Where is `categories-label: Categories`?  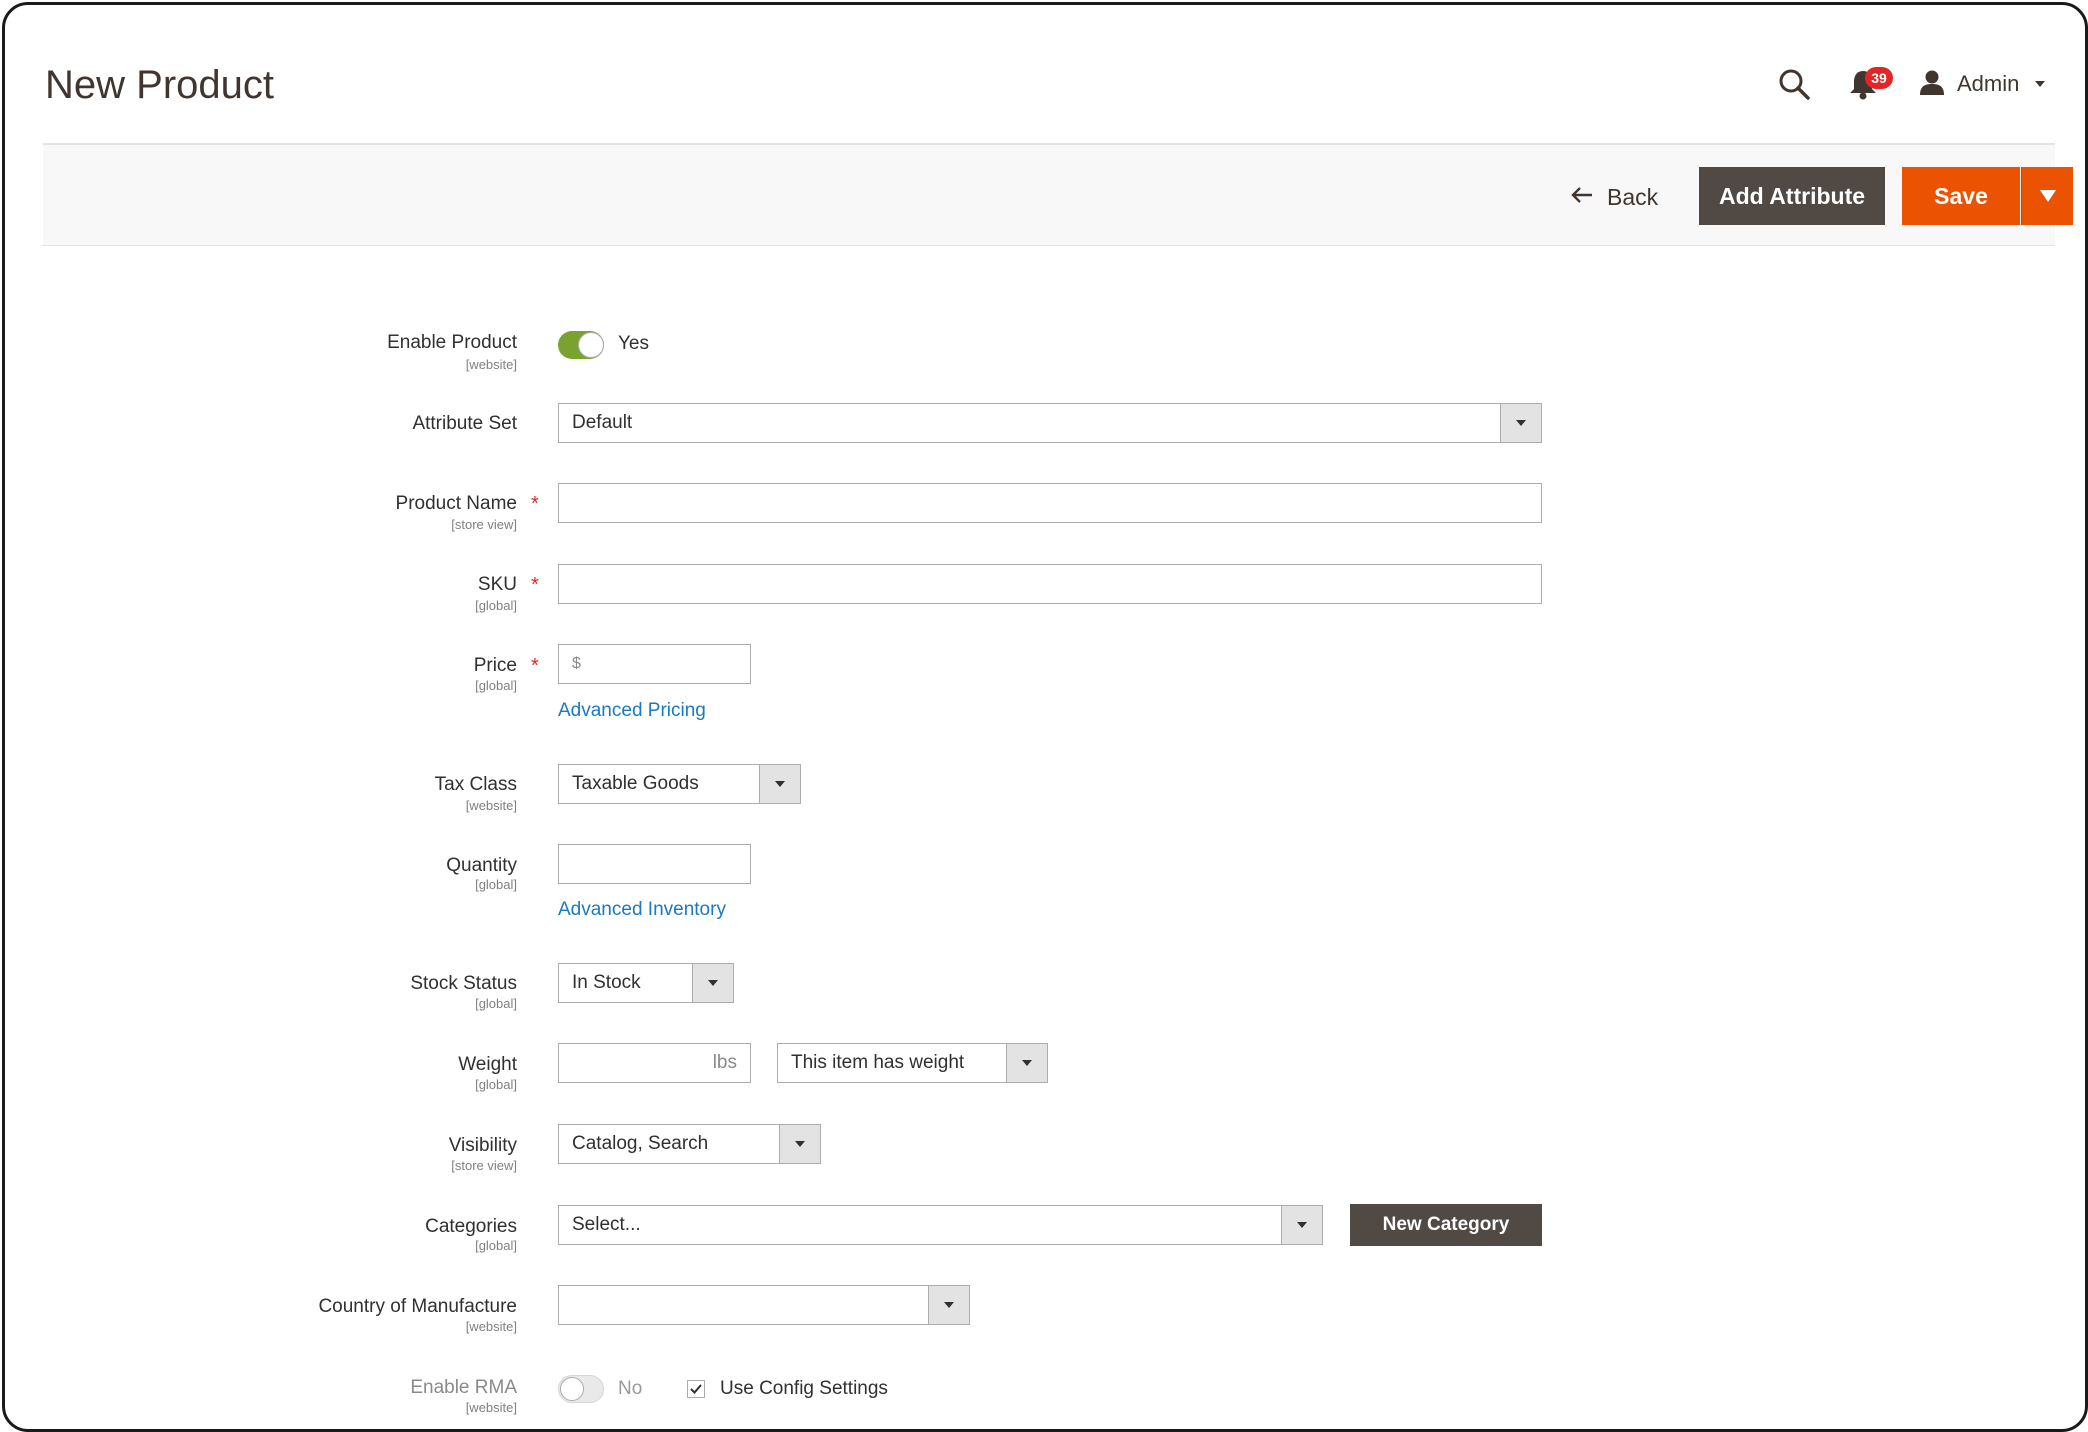
categories-label: Categories is located at coordinates (471, 1226).